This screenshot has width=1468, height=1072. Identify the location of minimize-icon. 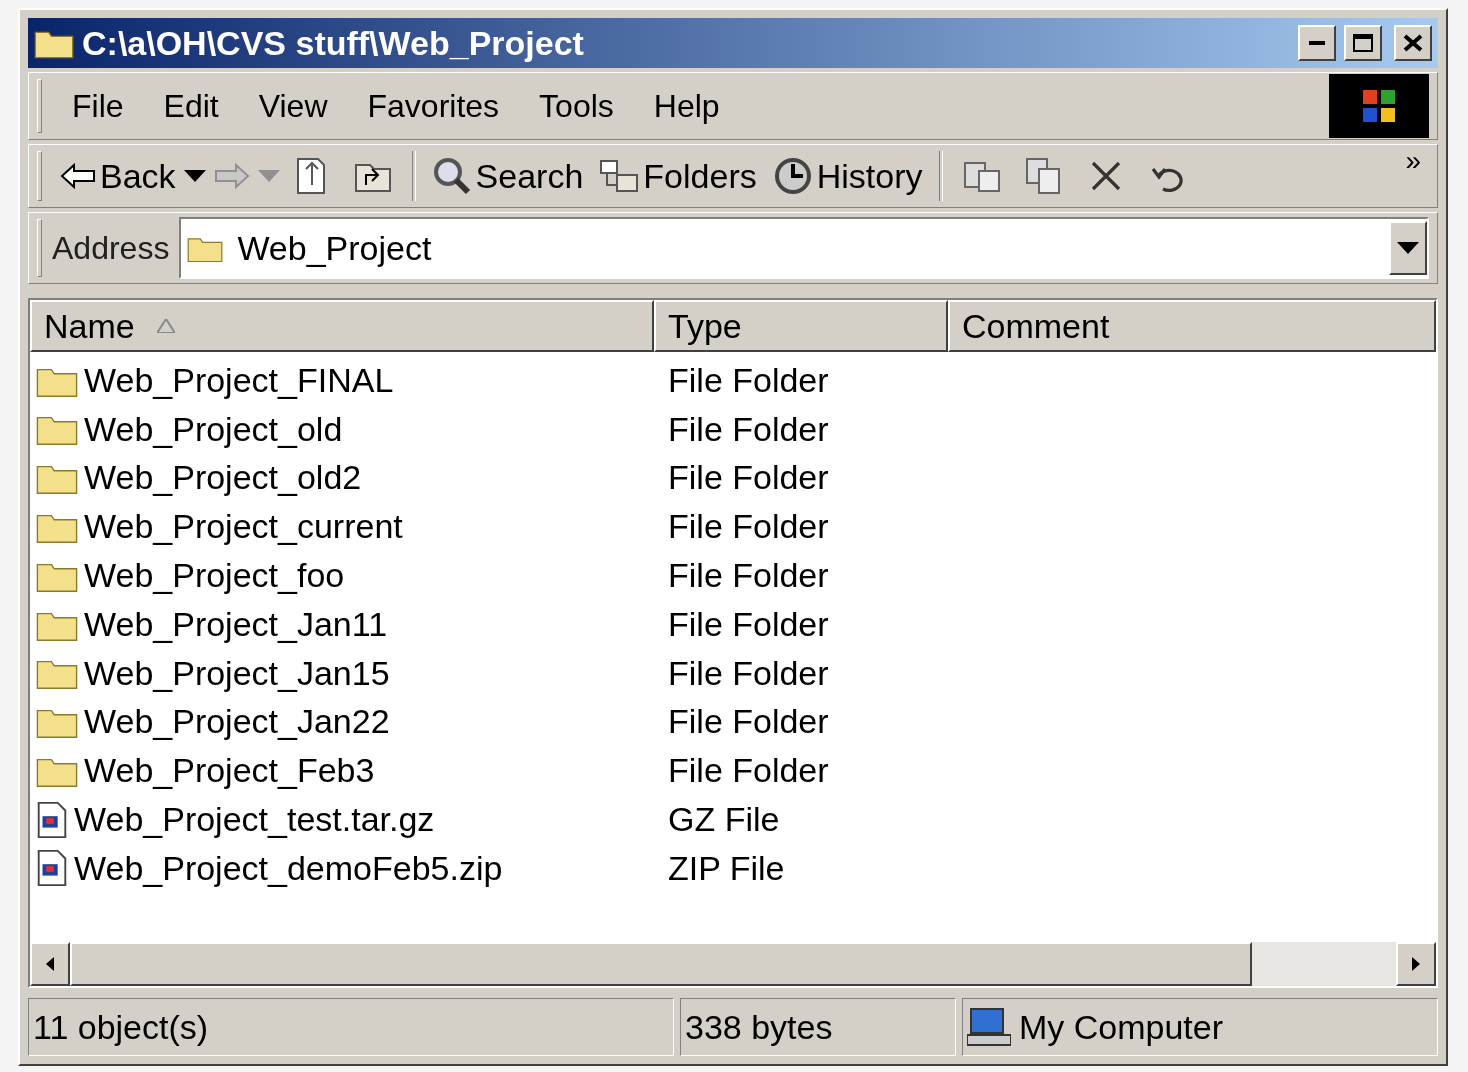
(1317, 43).